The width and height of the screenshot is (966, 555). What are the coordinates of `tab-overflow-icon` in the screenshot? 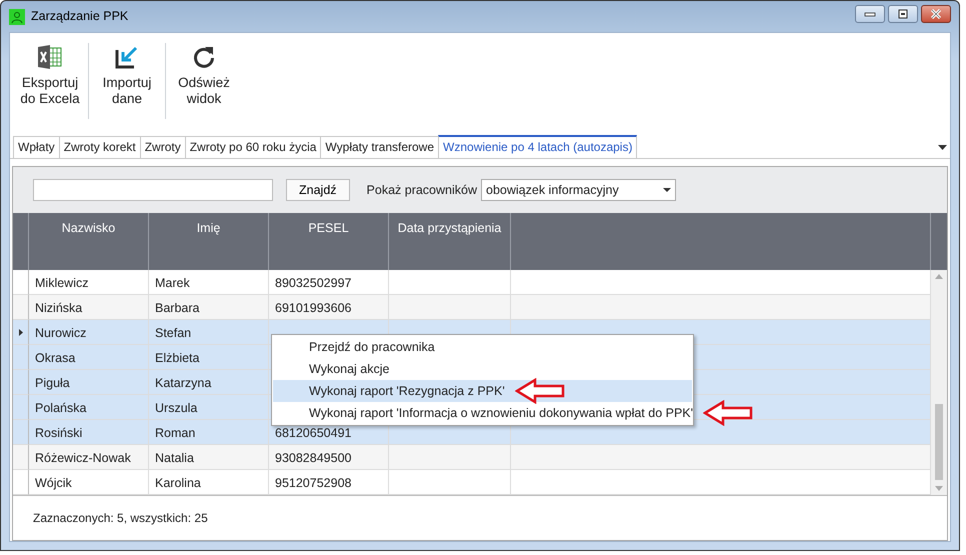 It's located at (942, 147).